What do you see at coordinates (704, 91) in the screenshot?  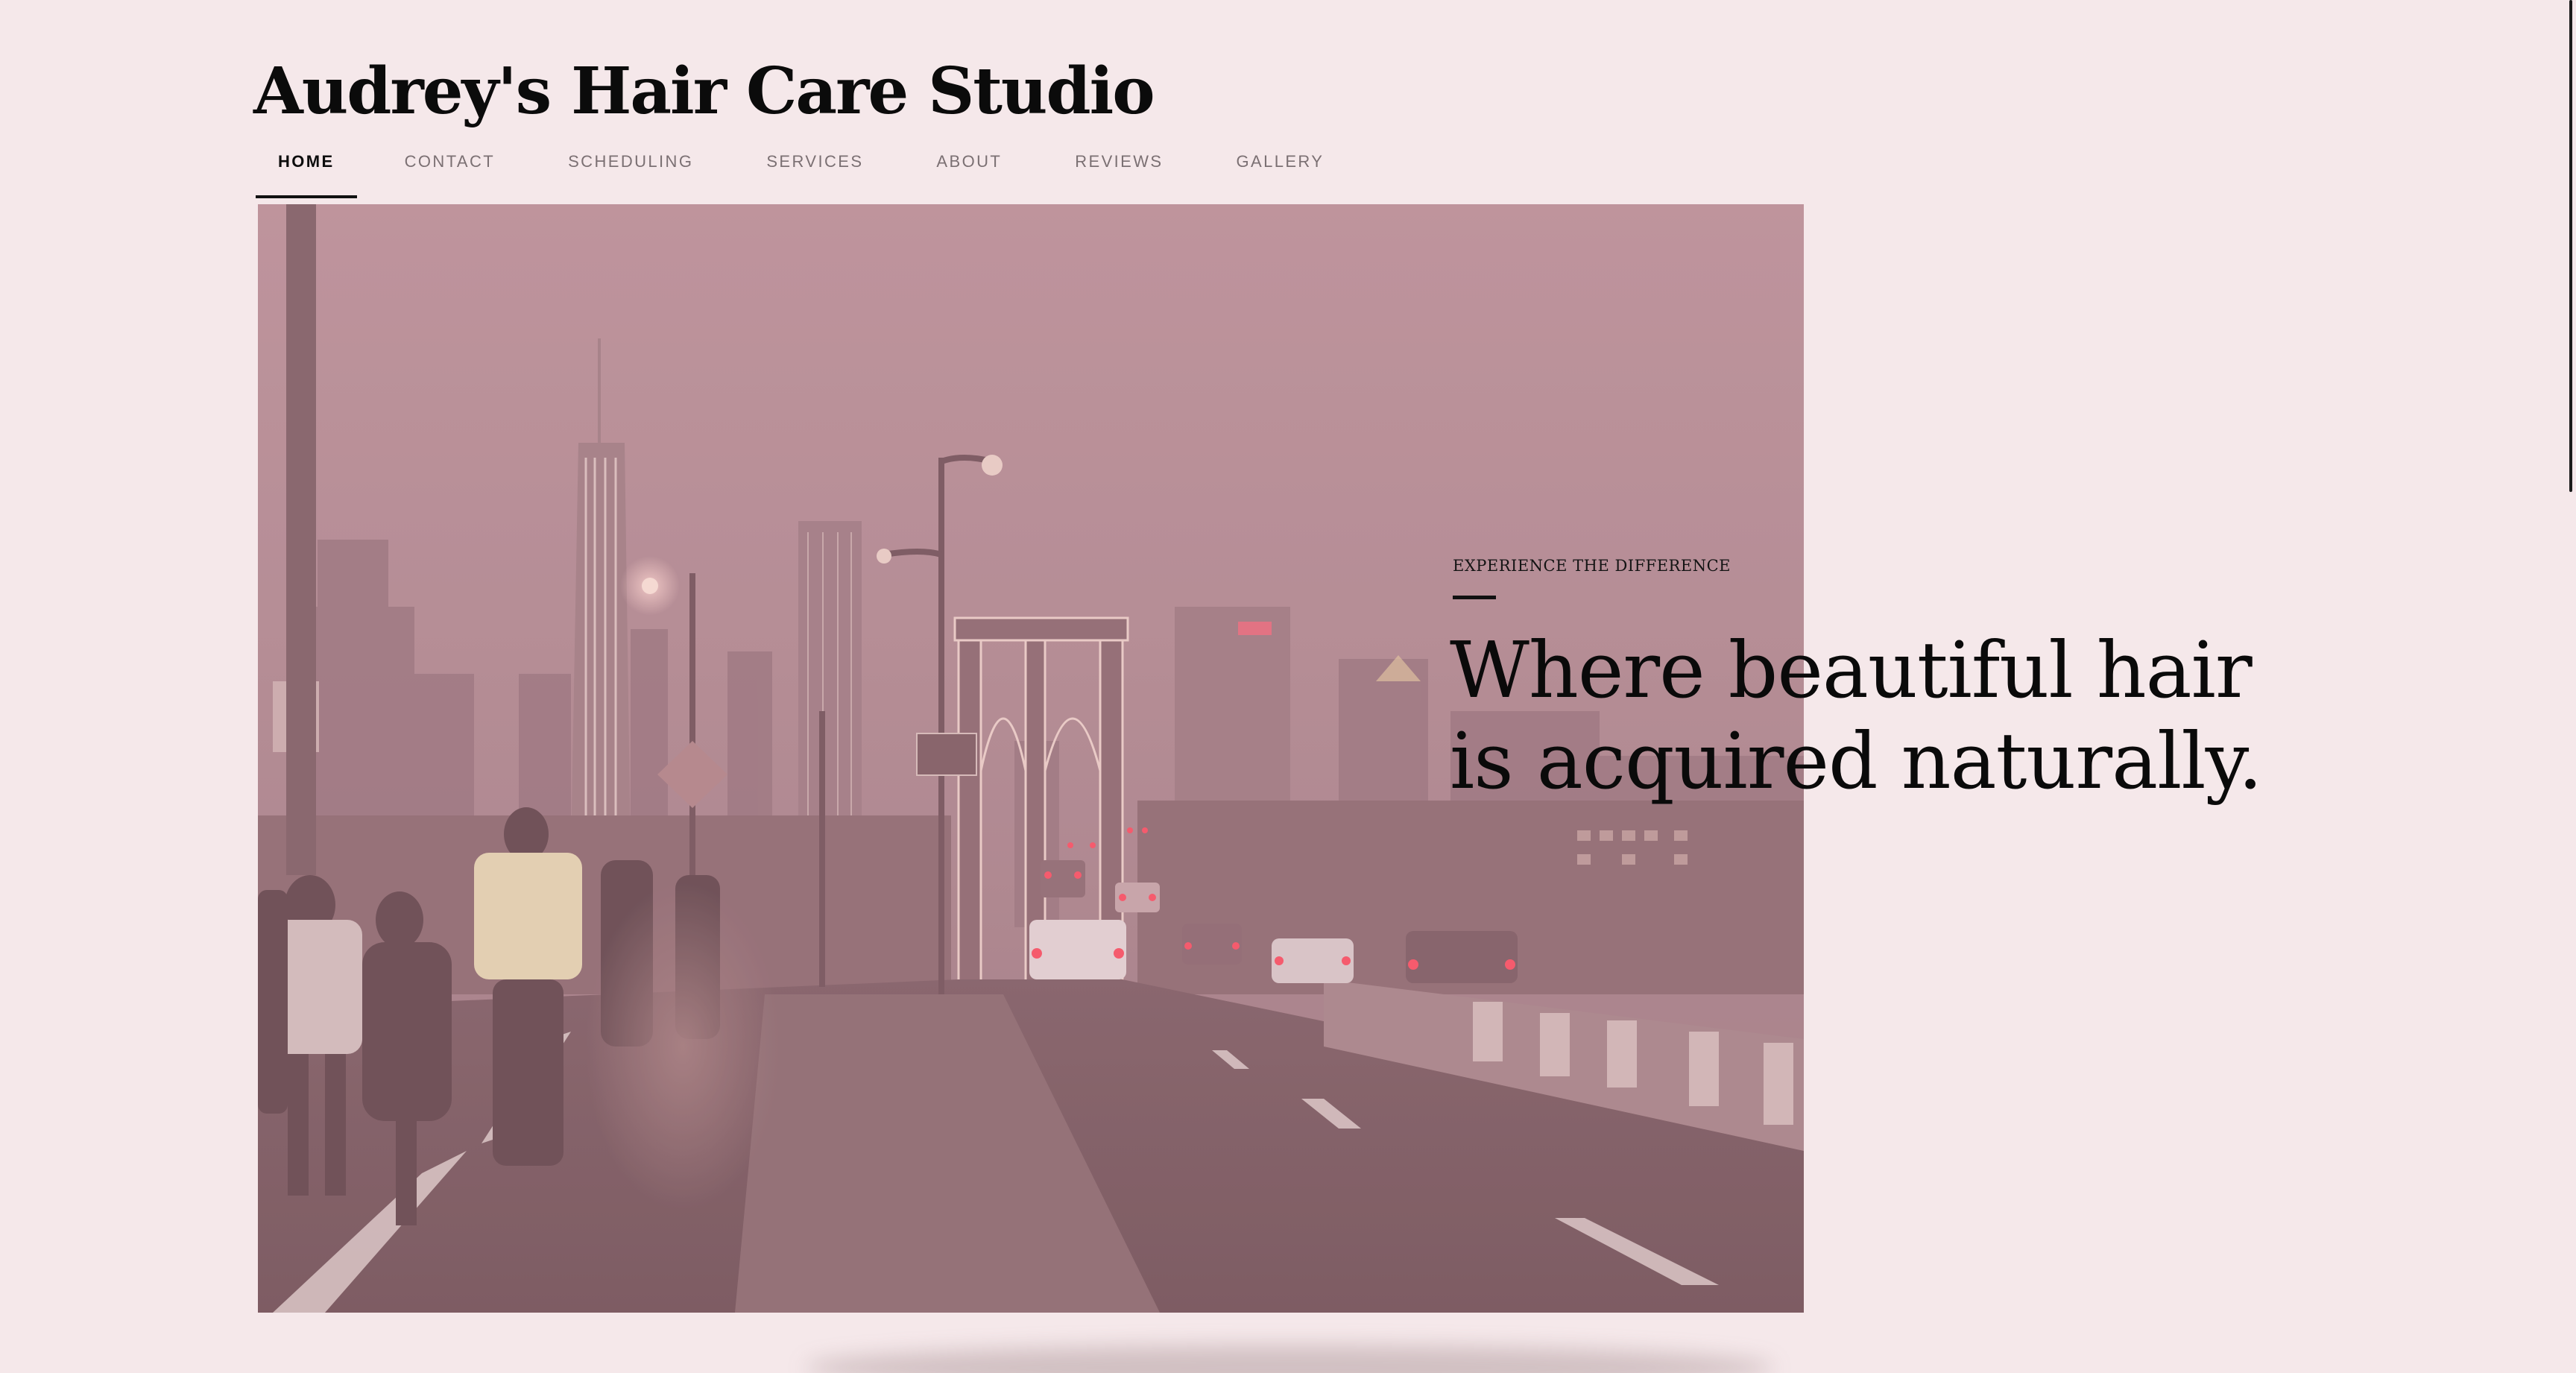 I see `site-title: Audrey's Hair Care Studio` at bounding box center [704, 91].